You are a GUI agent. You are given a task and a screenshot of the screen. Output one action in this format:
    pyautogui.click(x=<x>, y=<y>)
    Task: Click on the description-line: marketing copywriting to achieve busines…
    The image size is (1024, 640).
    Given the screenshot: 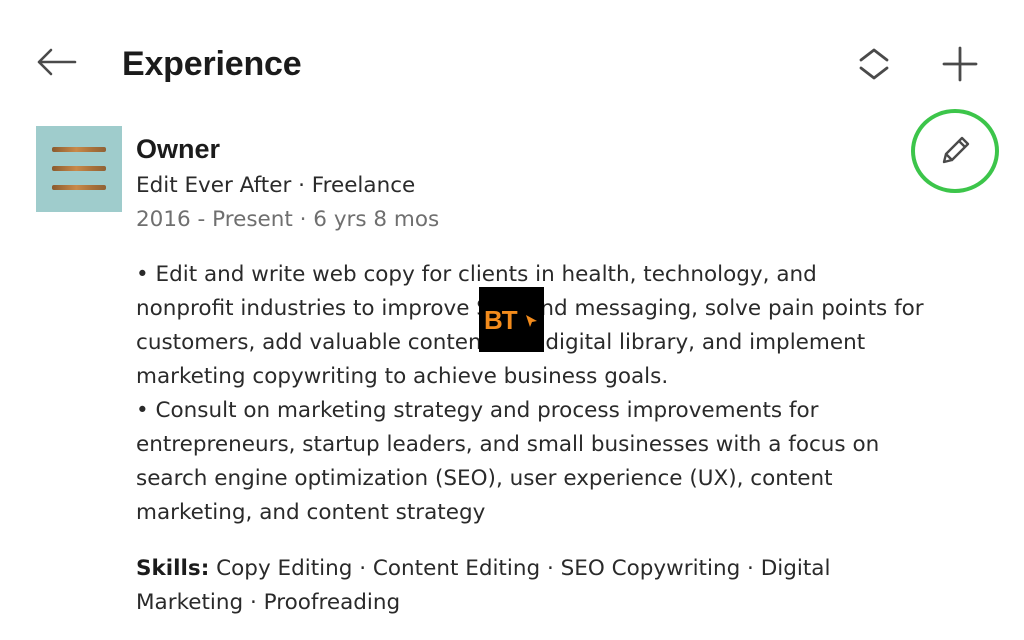 What is the action you would take?
    pyautogui.click(x=402, y=376)
    